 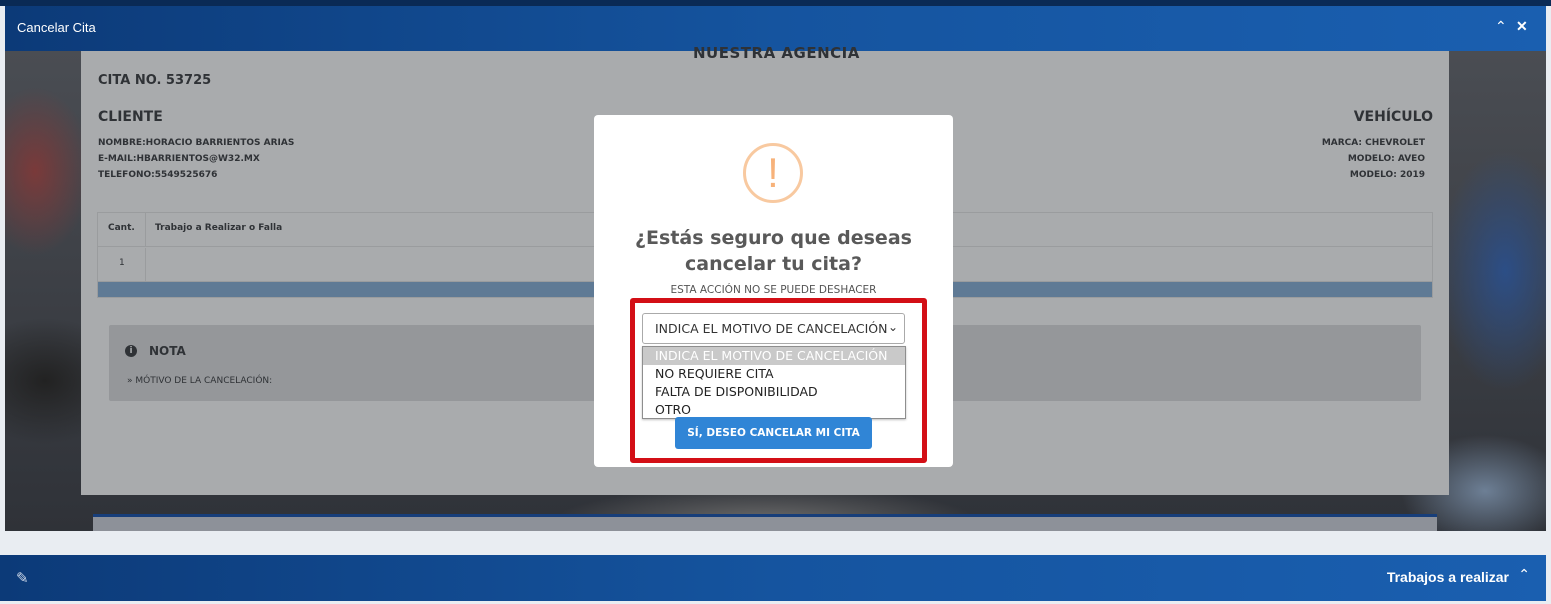 What do you see at coordinates (219, 228) in the screenshot?
I see `column-header-work: Trabajo a Realizar o Falla` at bounding box center [219, 228].